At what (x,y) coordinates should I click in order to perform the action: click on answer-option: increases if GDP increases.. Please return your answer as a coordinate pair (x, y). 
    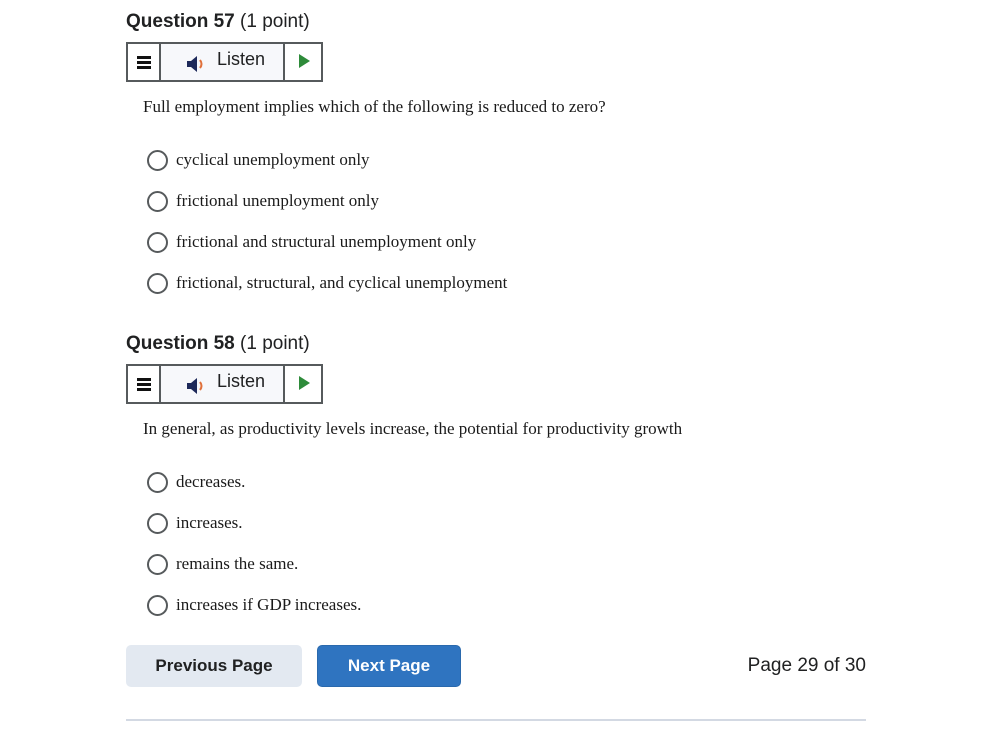
    Looking at the image, I should click on (254, 605).